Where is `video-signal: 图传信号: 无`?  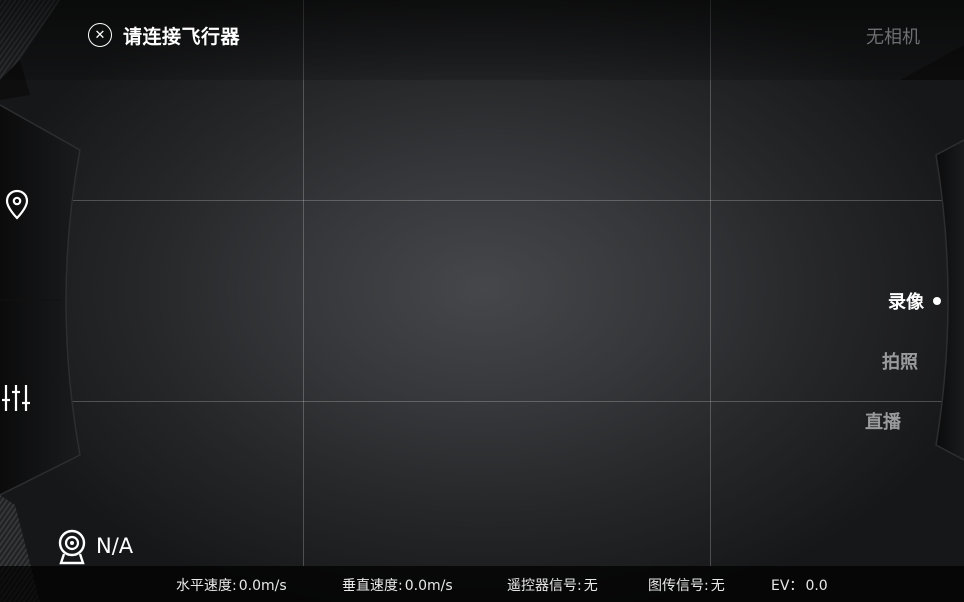 video-signal: 图传信号: 无 is located at coordinates (686, 585).